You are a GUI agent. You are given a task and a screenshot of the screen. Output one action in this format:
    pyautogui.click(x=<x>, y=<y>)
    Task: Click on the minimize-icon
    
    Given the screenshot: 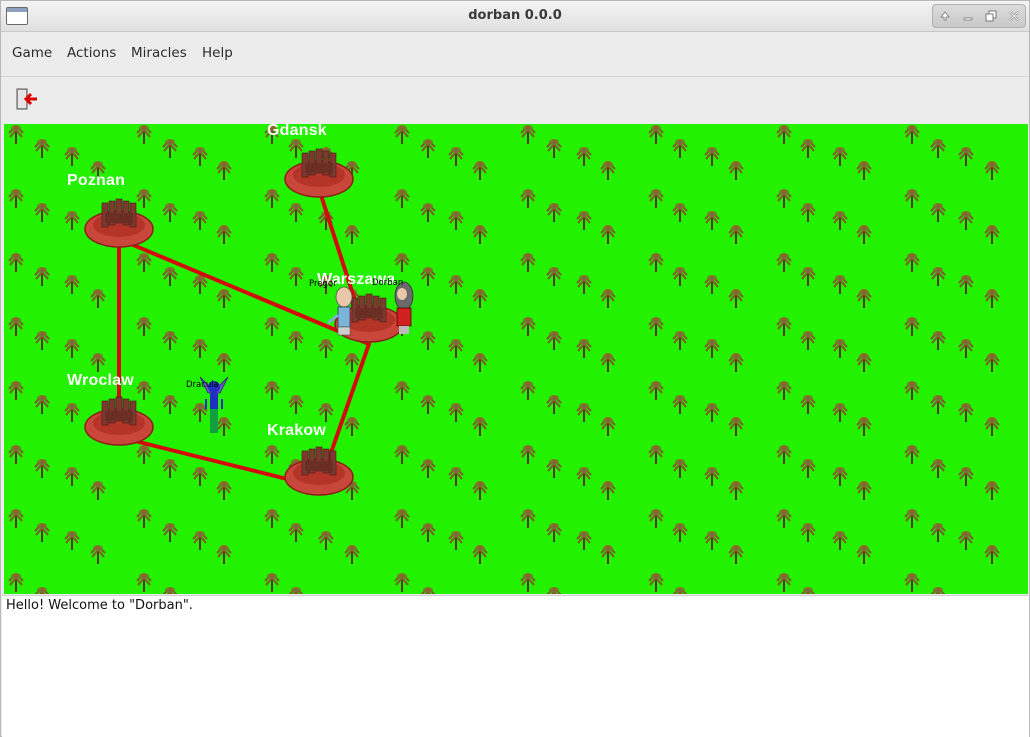 What is the action you would take?
    pyautogui.click(x=967, y=19)
    